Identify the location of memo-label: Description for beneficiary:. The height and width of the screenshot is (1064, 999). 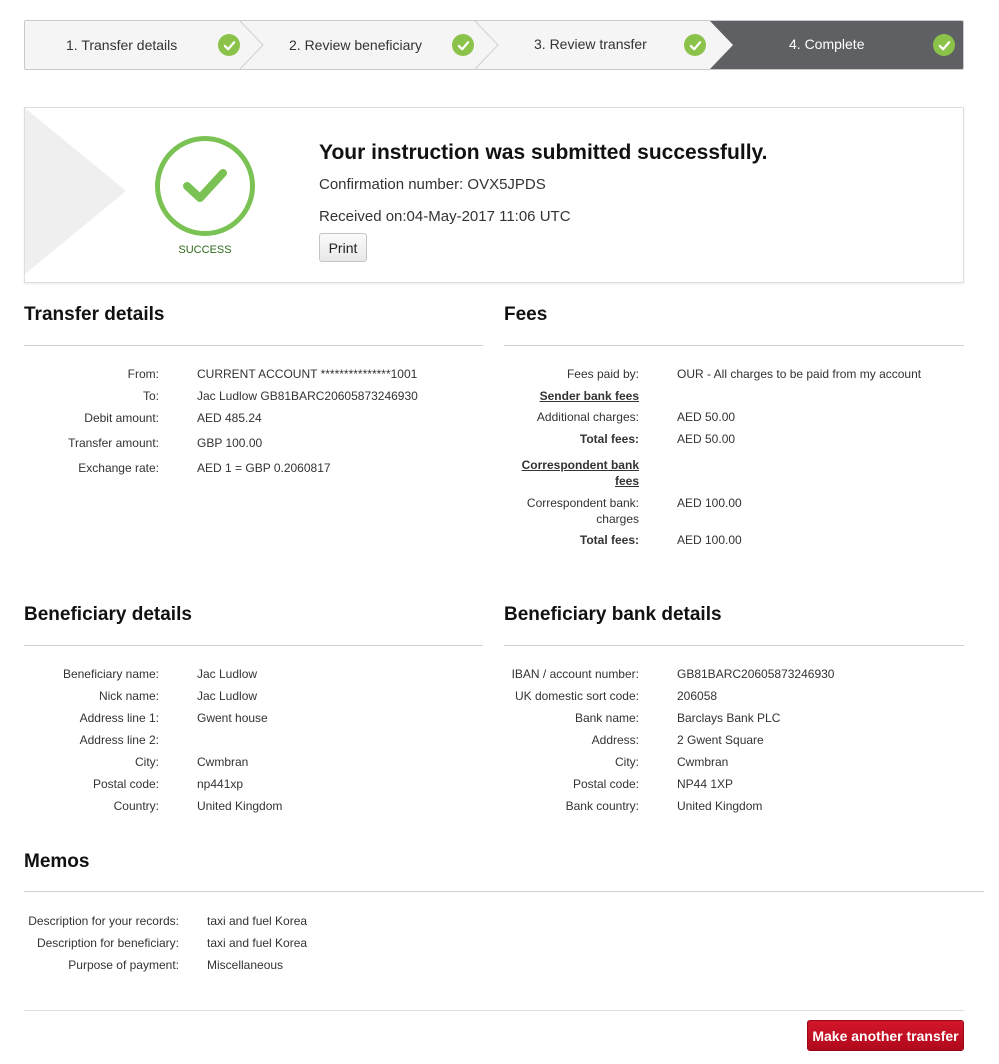
(107, 943).